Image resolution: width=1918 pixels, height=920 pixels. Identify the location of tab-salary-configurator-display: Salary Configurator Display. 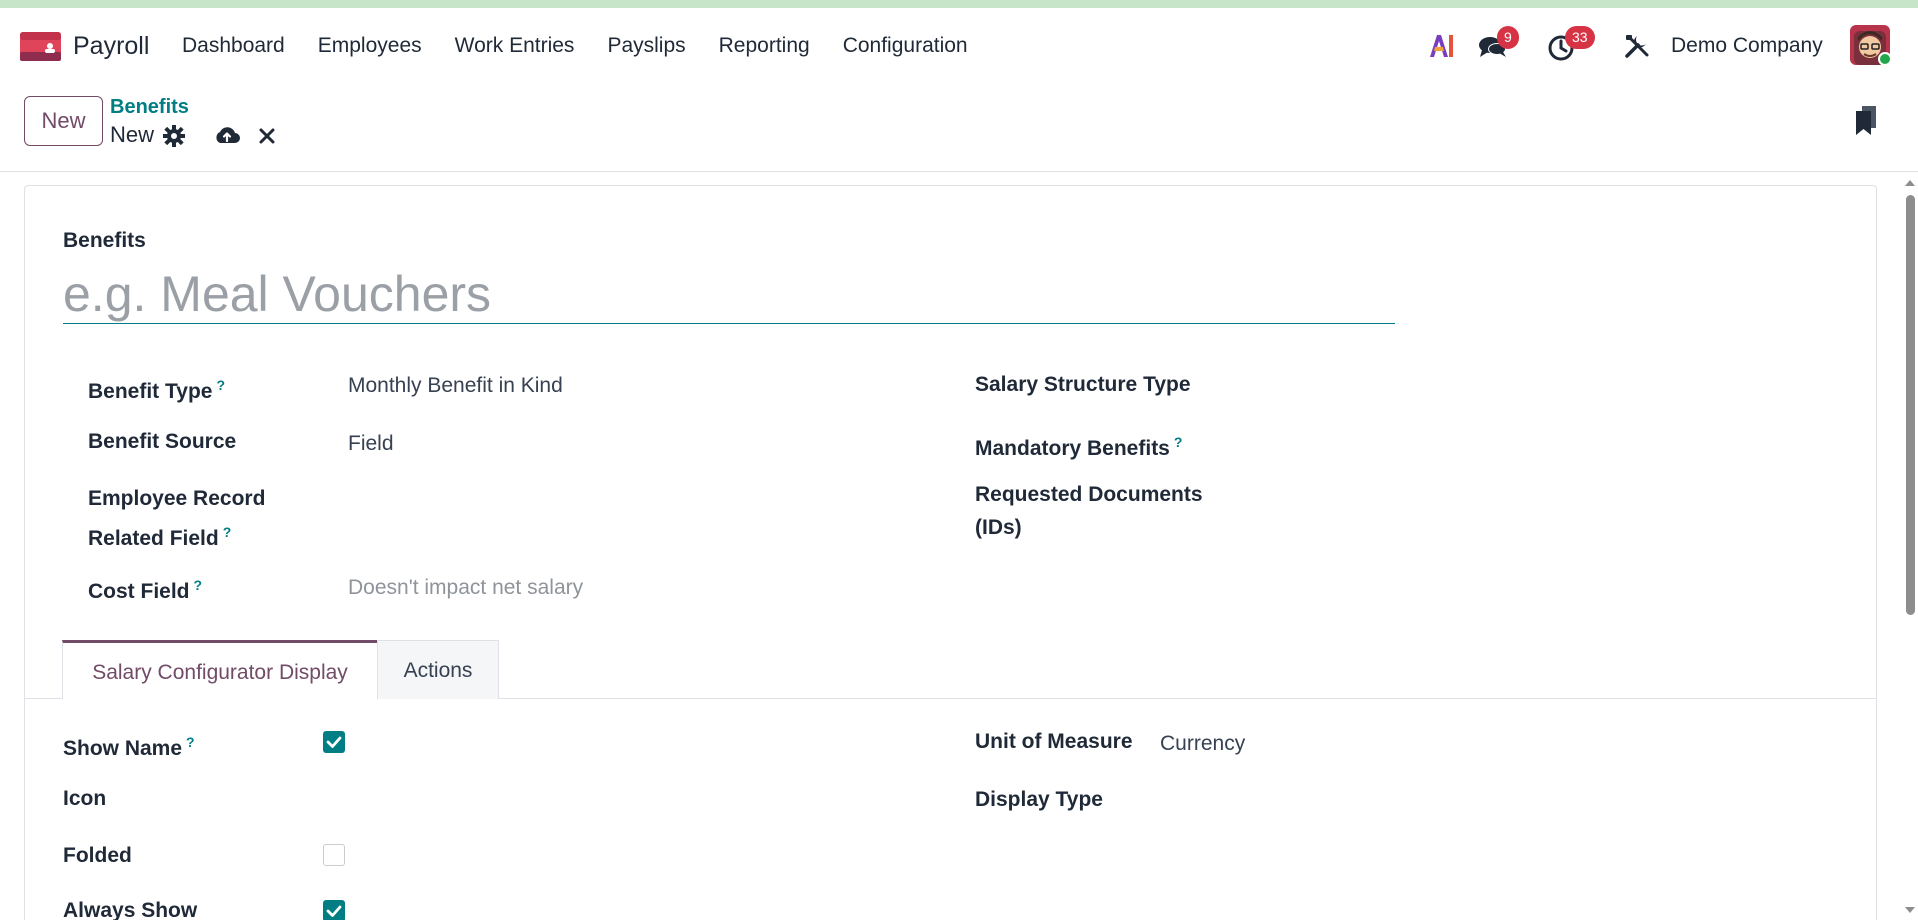
(220, 669).